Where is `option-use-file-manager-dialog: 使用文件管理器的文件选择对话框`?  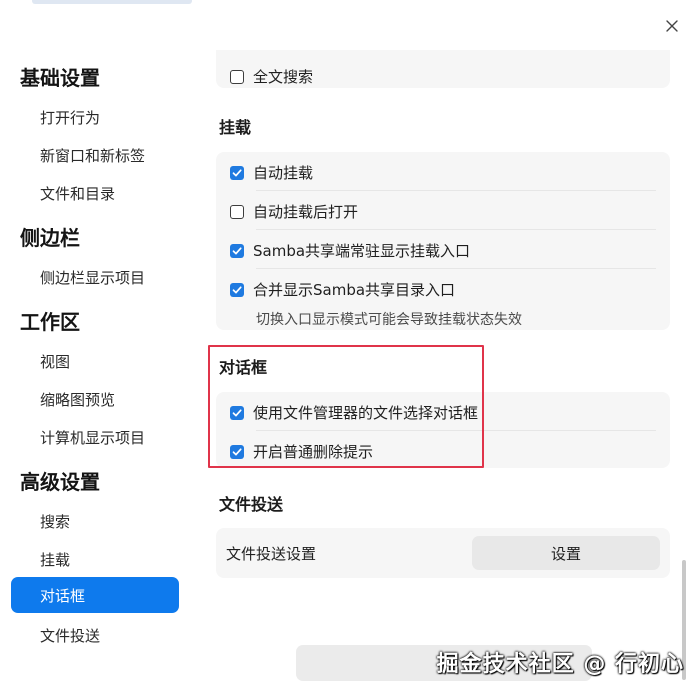 option-use-file-manager-dialog: 使用文件管理器的文件选择对话框 is located at coordinates (354, 412).